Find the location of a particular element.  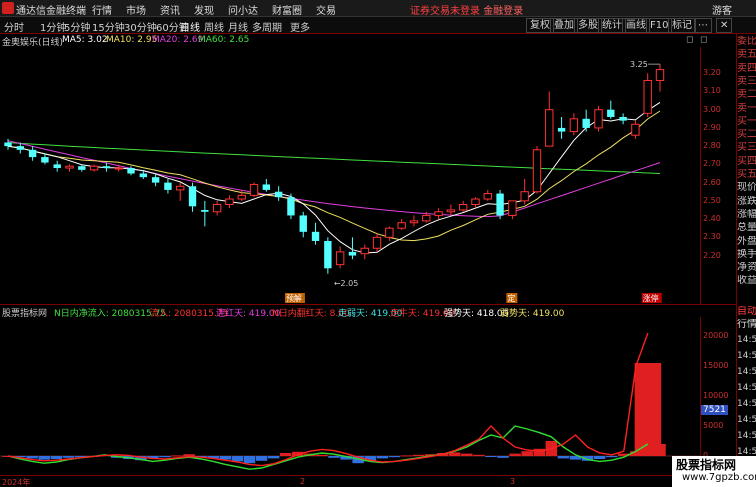

watermark-title: 股票指标网 is located at coordinates (706, 465).